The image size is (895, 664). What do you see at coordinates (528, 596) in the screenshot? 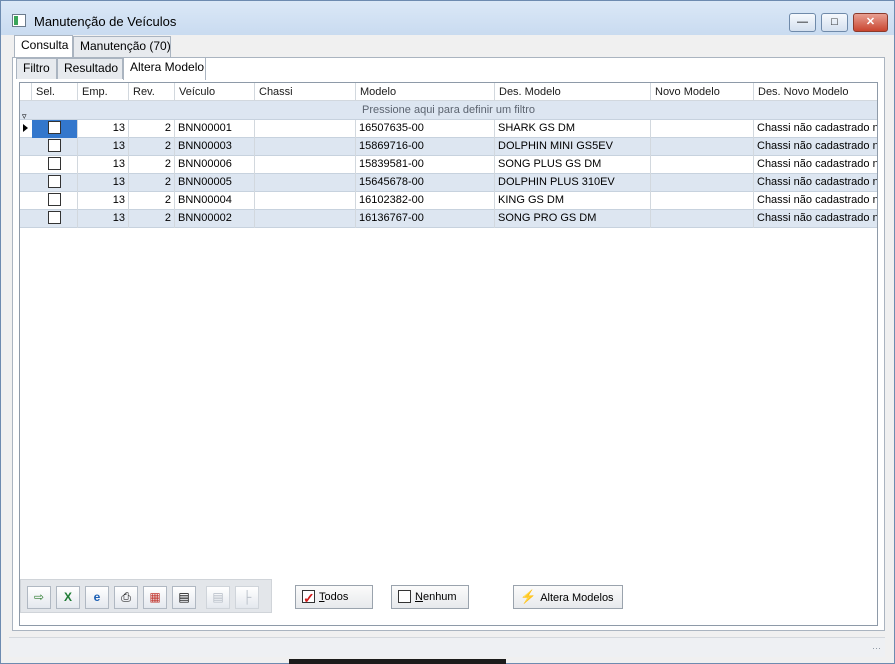
I see `lightning-icon: ⚡` at bounding box center [528, 596].